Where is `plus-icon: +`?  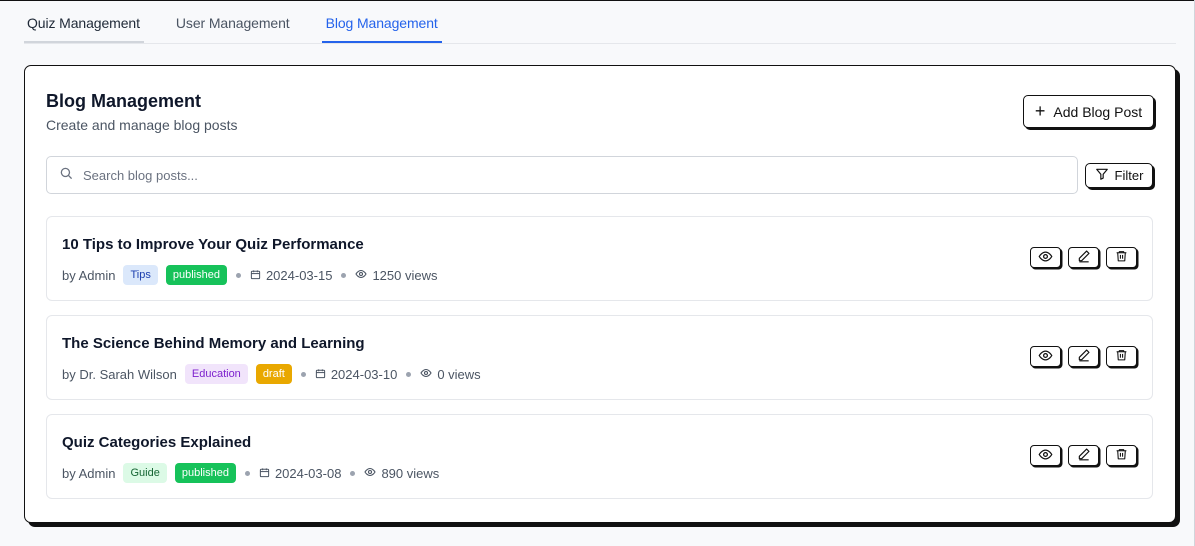
plus-icon: + is located at coordinates (1040, 110).